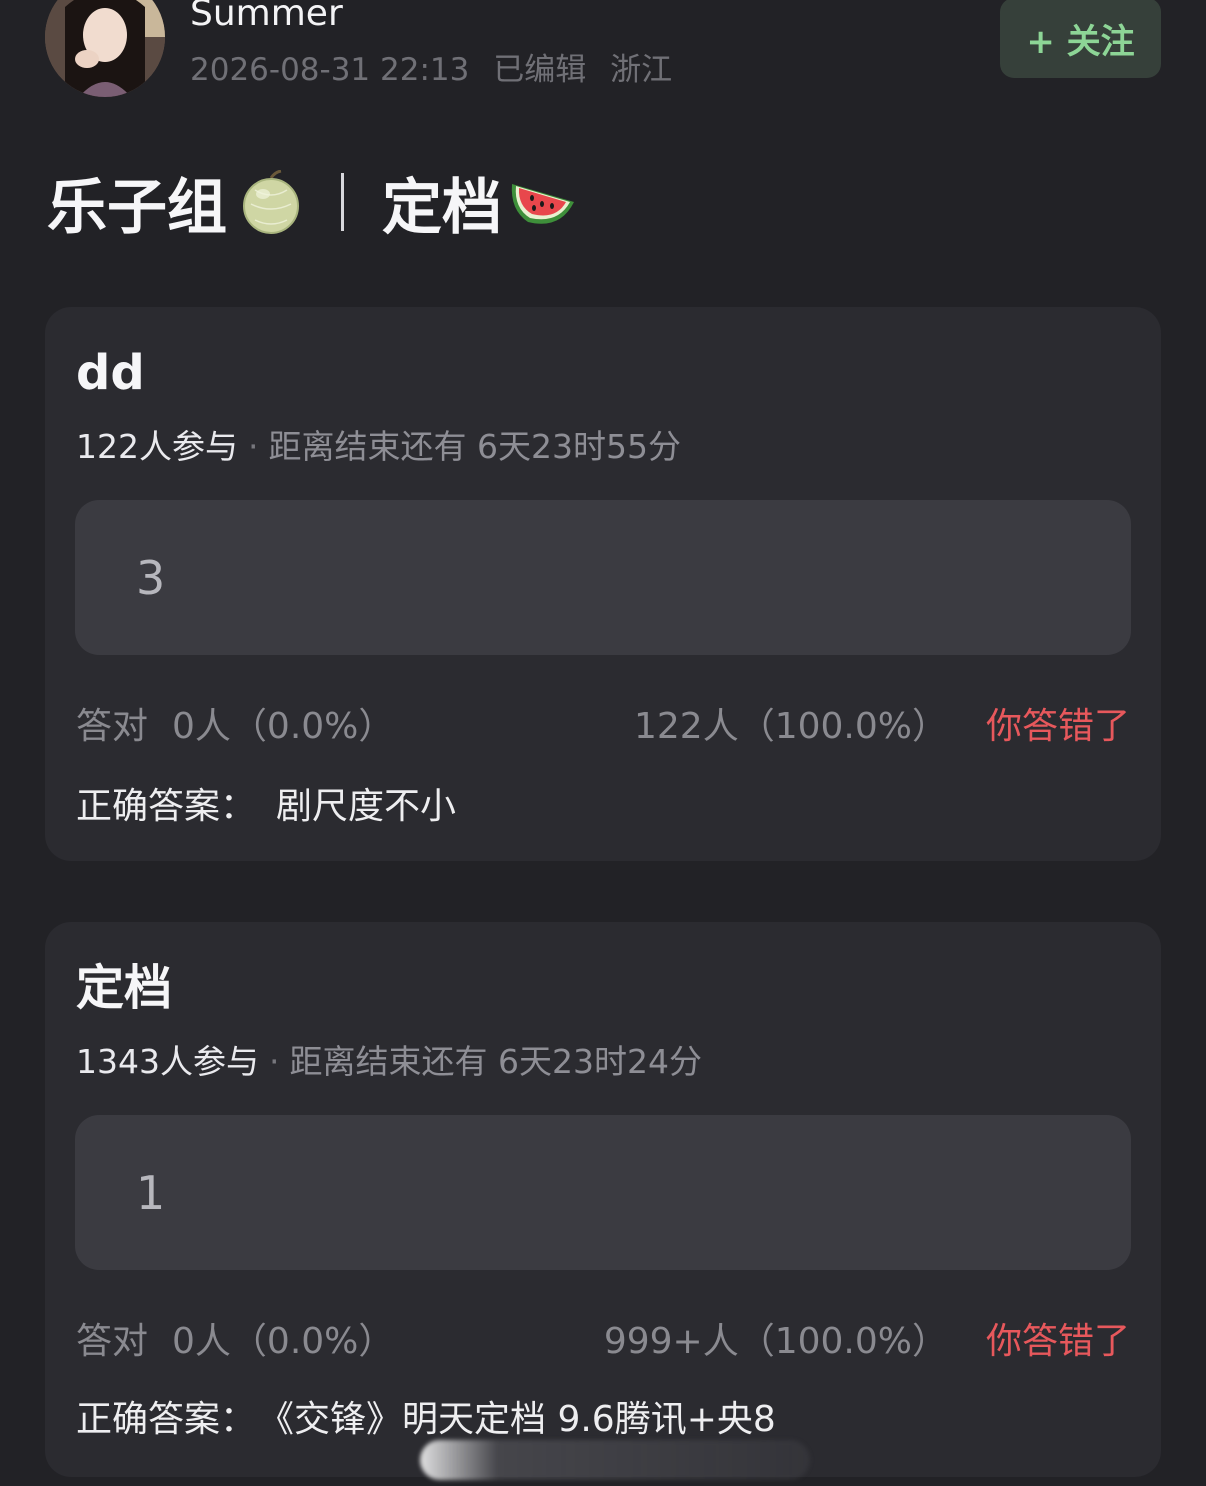 This screenshot has height=1486, width=1206. I want to click on quiz-title: 定档, so click(124, 988).